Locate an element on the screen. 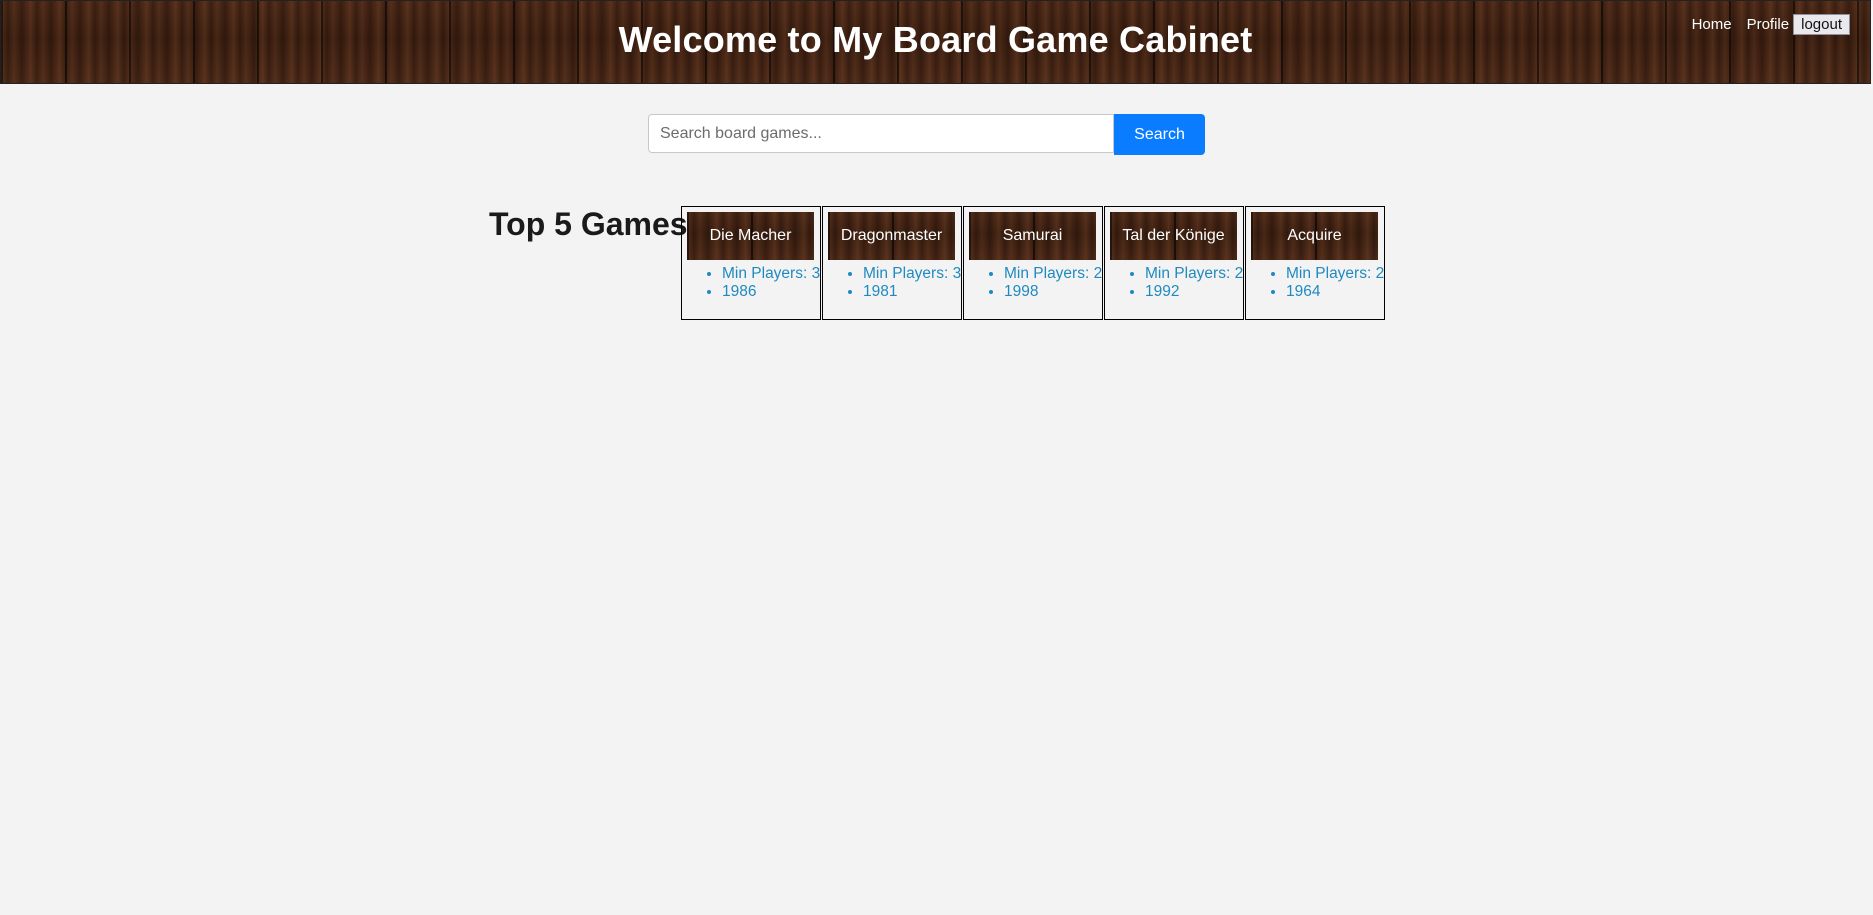 The image size is (1873, 915). search-bar: Search is located at coordinates (926, 134).